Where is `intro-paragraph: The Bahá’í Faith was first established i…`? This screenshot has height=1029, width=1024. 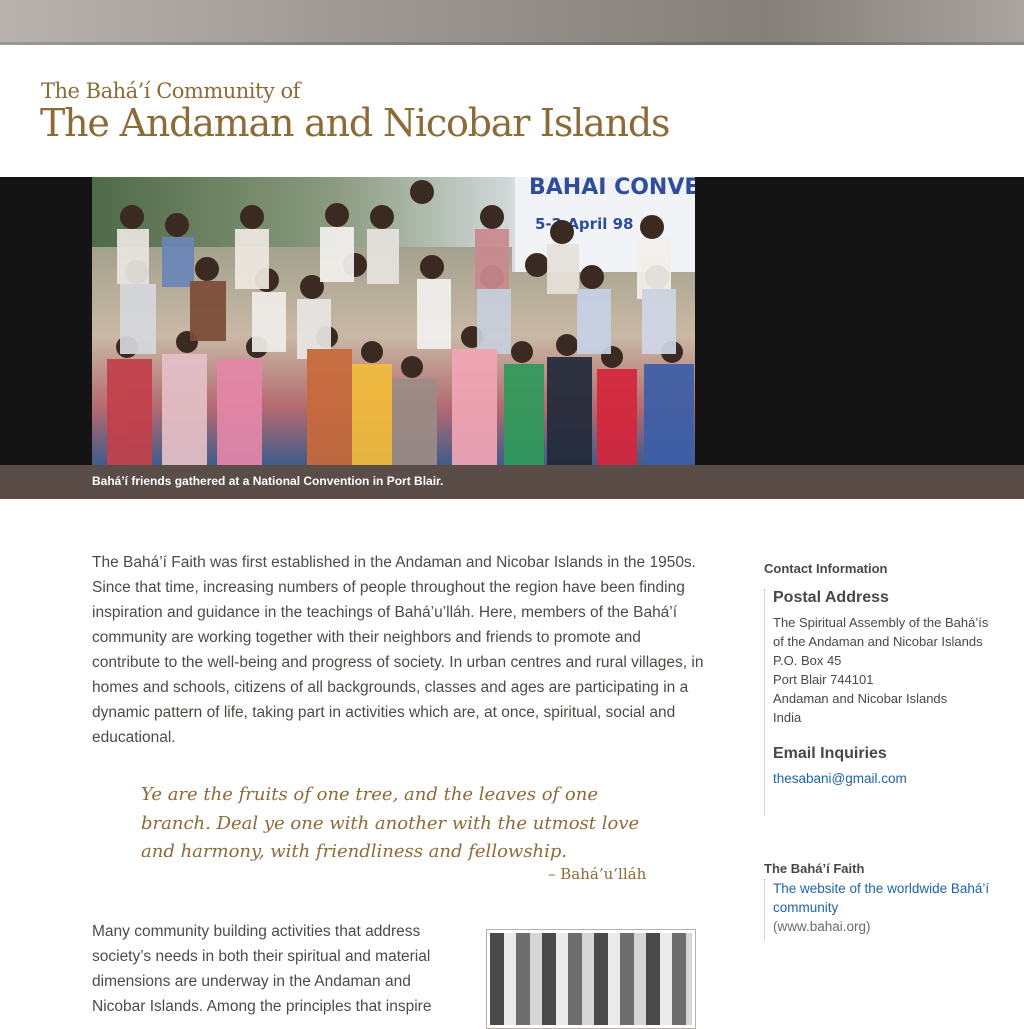
intro-paragraph: The Bahá’í Faith was first established i… is located at coordinates (398, 650).